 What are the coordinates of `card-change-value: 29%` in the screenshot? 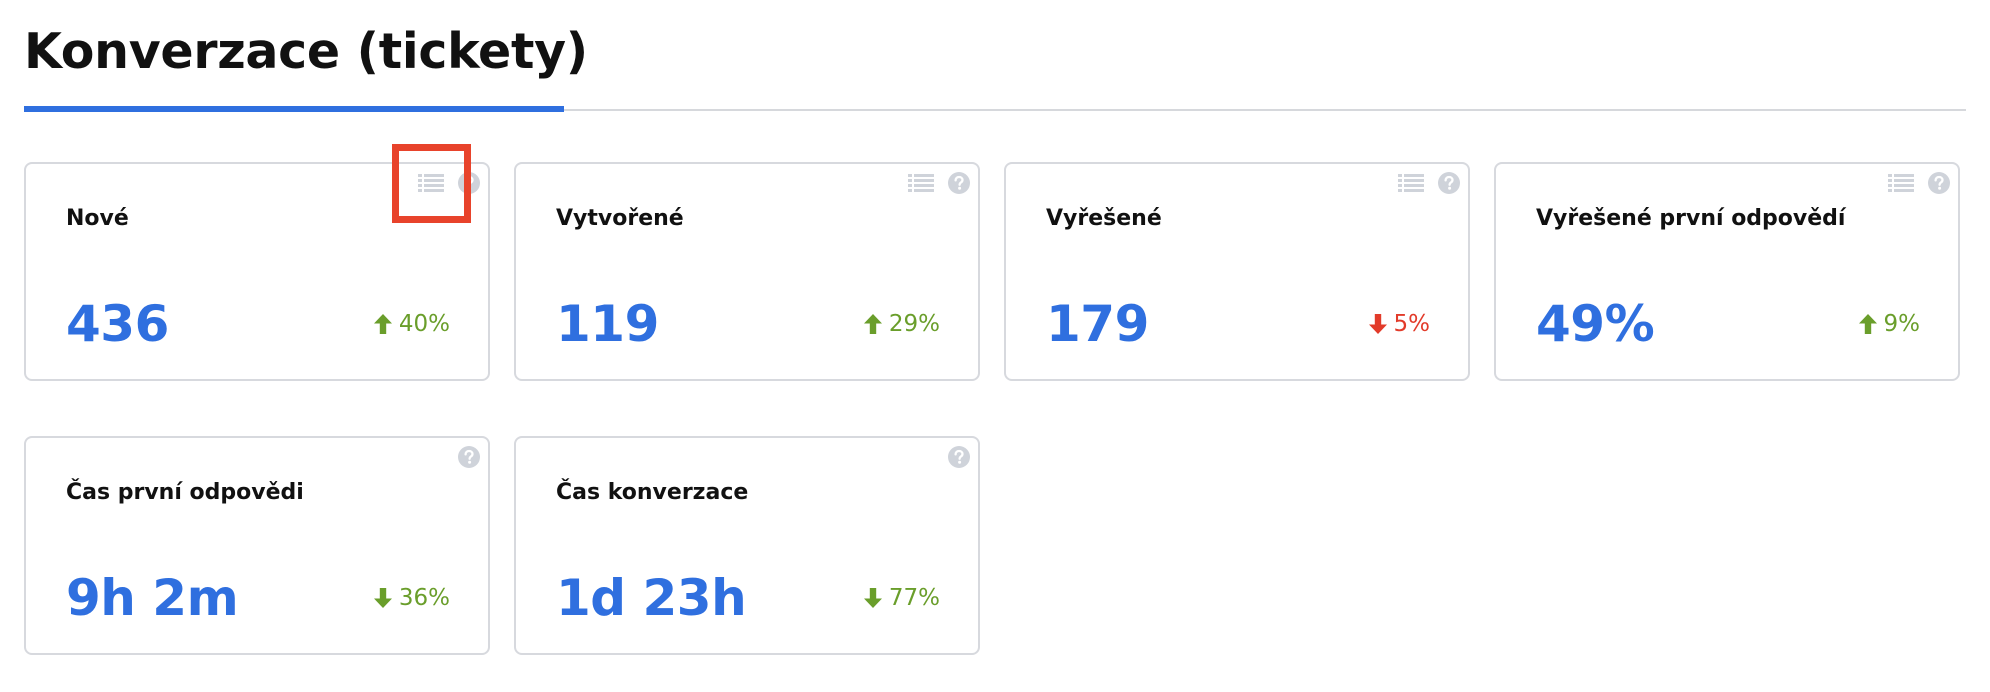 It's located at (914, 324).